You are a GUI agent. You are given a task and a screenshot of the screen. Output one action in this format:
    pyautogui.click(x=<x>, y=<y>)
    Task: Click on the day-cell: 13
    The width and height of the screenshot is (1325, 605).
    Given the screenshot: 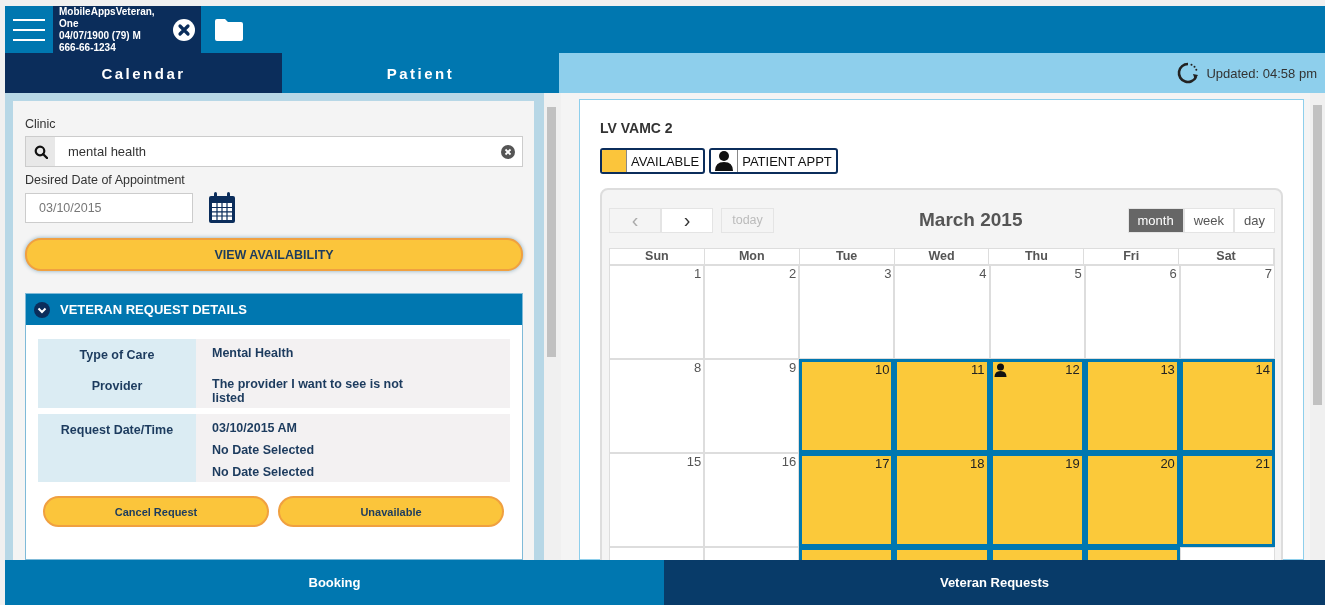 What is the action you would take?
    pyautogui.click(x=1132, y=406)
    